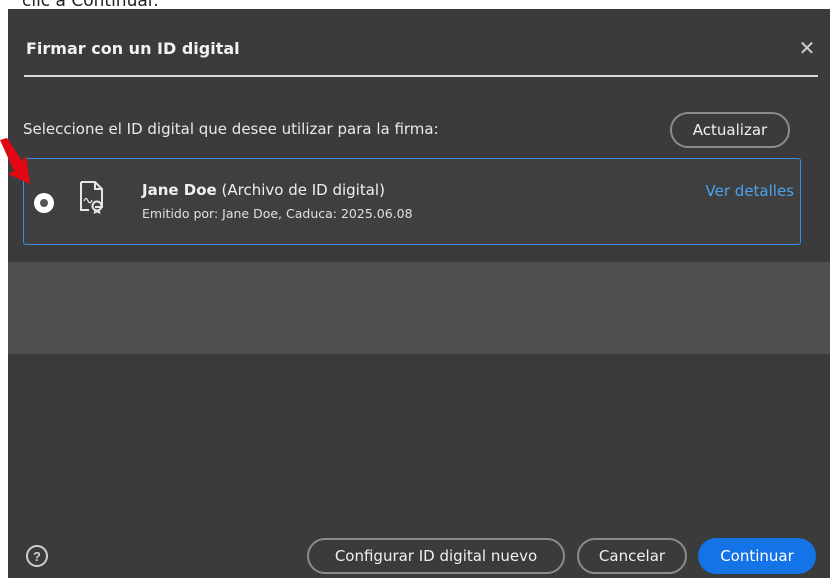  What do you see at coordinates (15, 161) in the screenshot?
I see `annotation-arrow` at bounding box center [15, 161].